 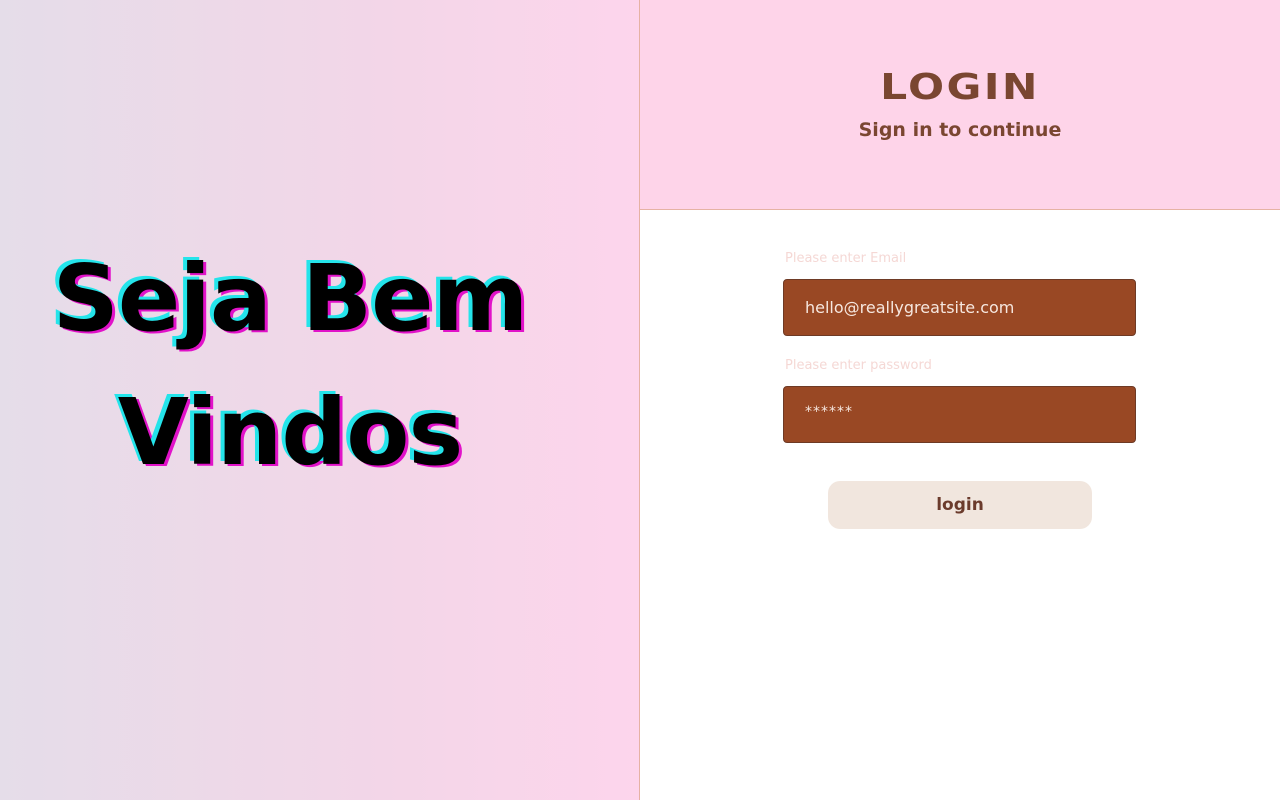 What do you see at coordinates (960, 130) in the screenshot?
I see `page-subtitle: Sign in to continue` at bounding box center [960, 130].